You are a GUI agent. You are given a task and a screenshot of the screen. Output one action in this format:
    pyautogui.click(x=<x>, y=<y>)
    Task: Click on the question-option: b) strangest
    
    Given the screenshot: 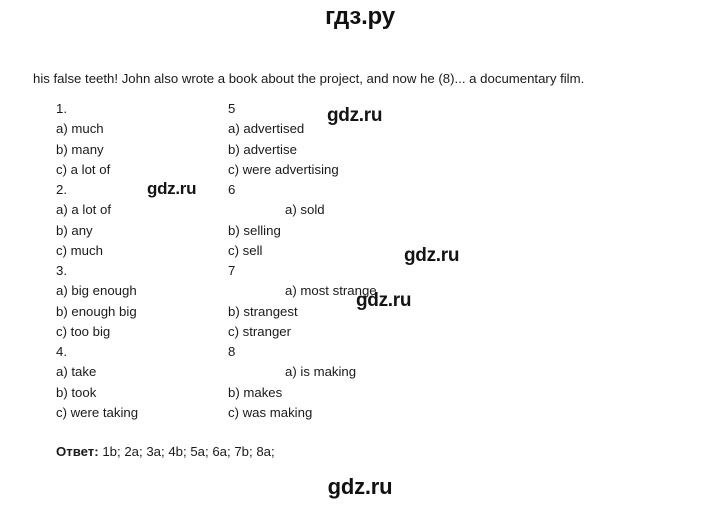 What is the action you would take?
    pyautogui.click(x=263, y=311)
    